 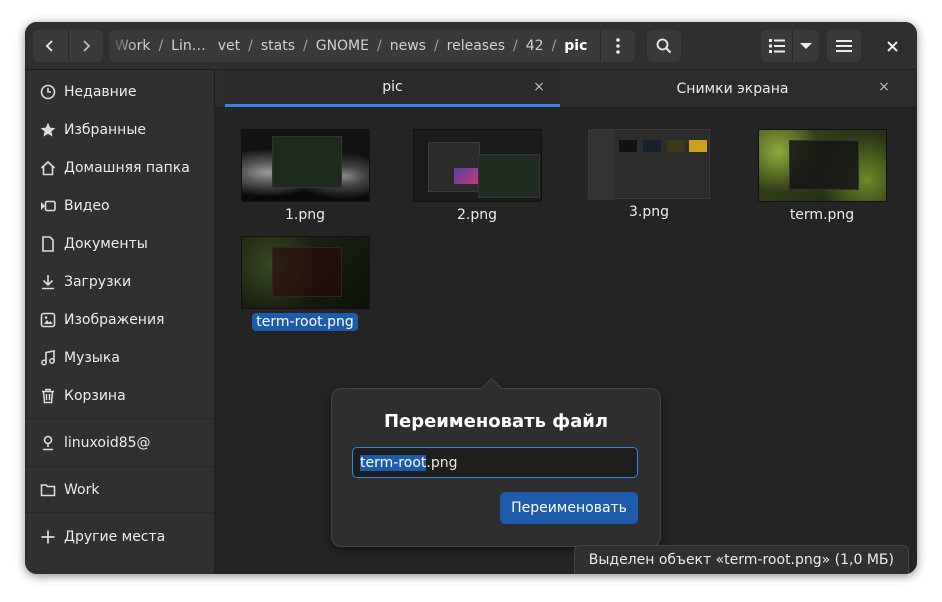 I want to click on video-icon, so click(x=48, y=206).